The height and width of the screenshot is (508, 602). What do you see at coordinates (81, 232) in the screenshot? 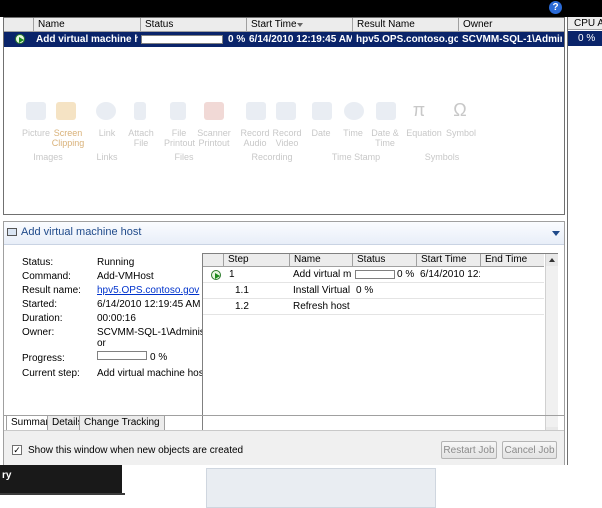
I see `details-title: Add virtual machine host` at bounding box center [81, 232].